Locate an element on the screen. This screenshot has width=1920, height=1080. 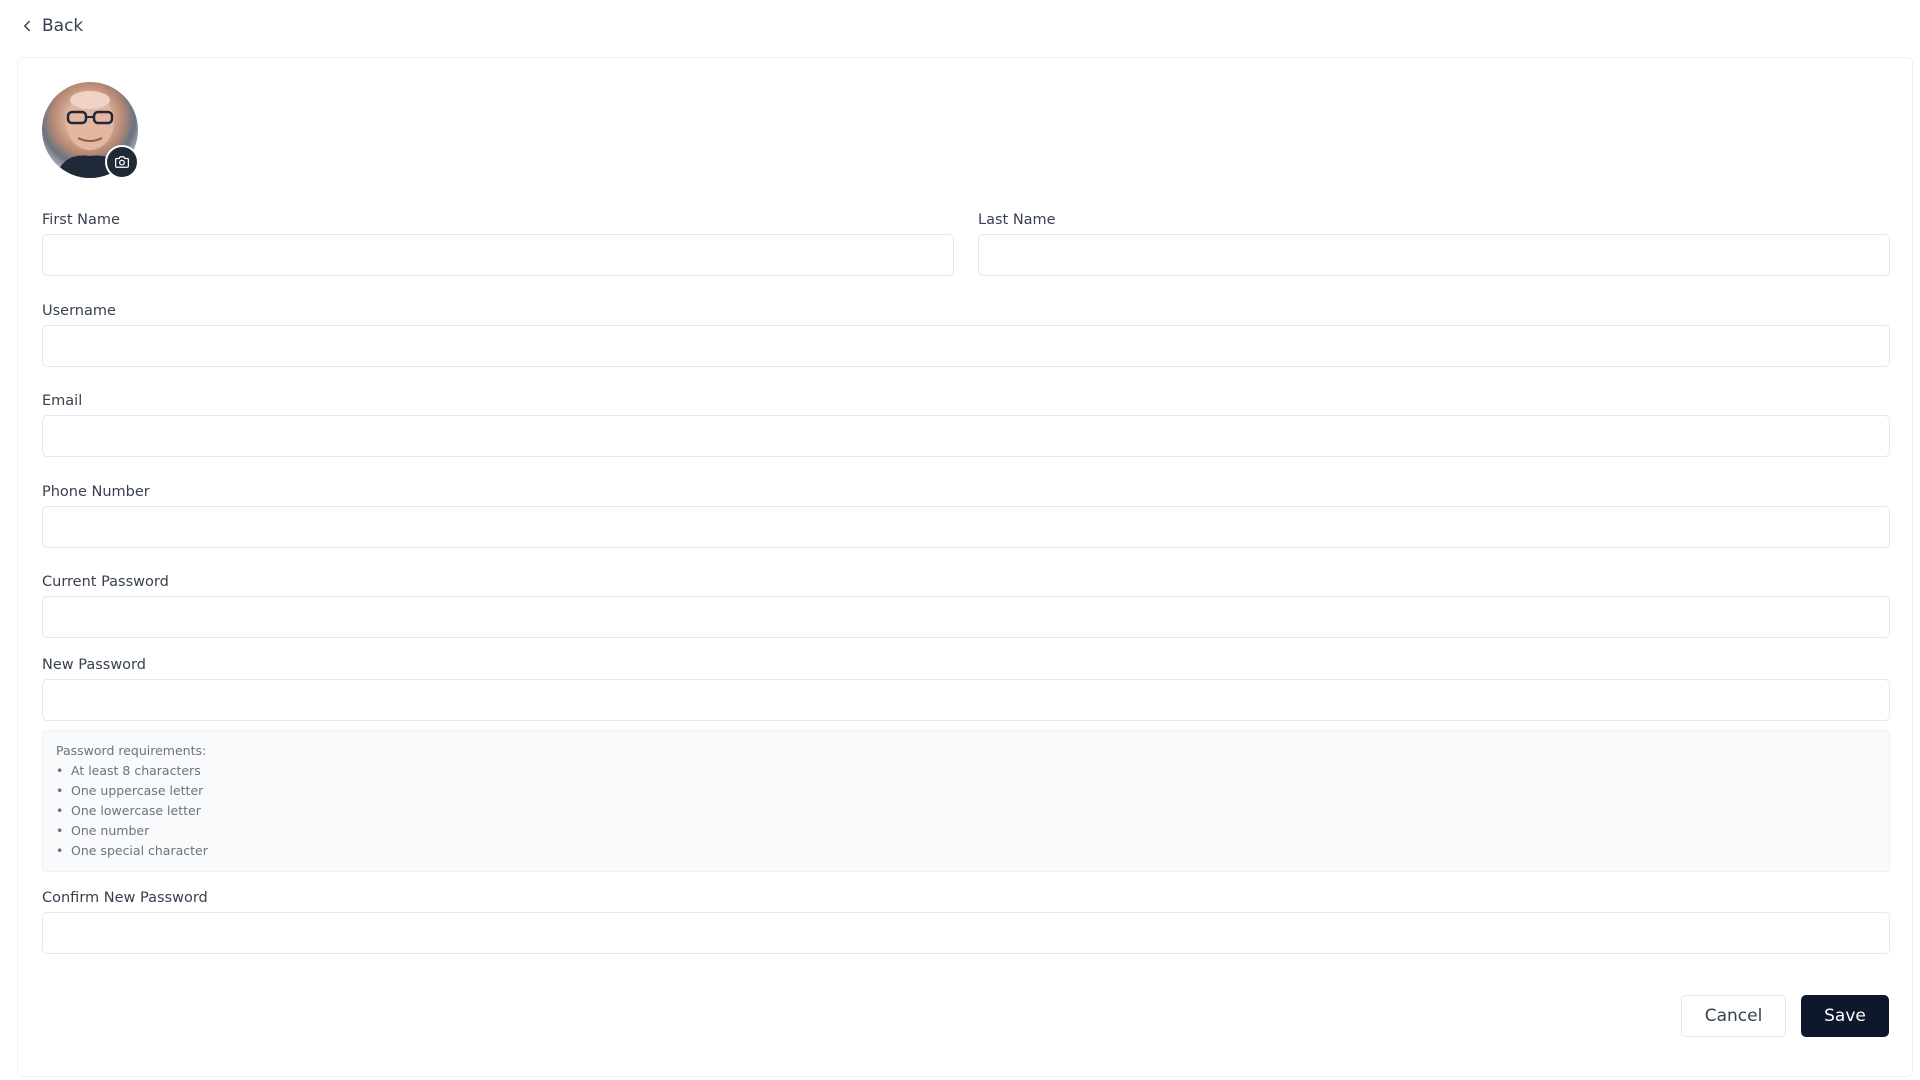
confirm-password-field is located at coordinates (966, 933).